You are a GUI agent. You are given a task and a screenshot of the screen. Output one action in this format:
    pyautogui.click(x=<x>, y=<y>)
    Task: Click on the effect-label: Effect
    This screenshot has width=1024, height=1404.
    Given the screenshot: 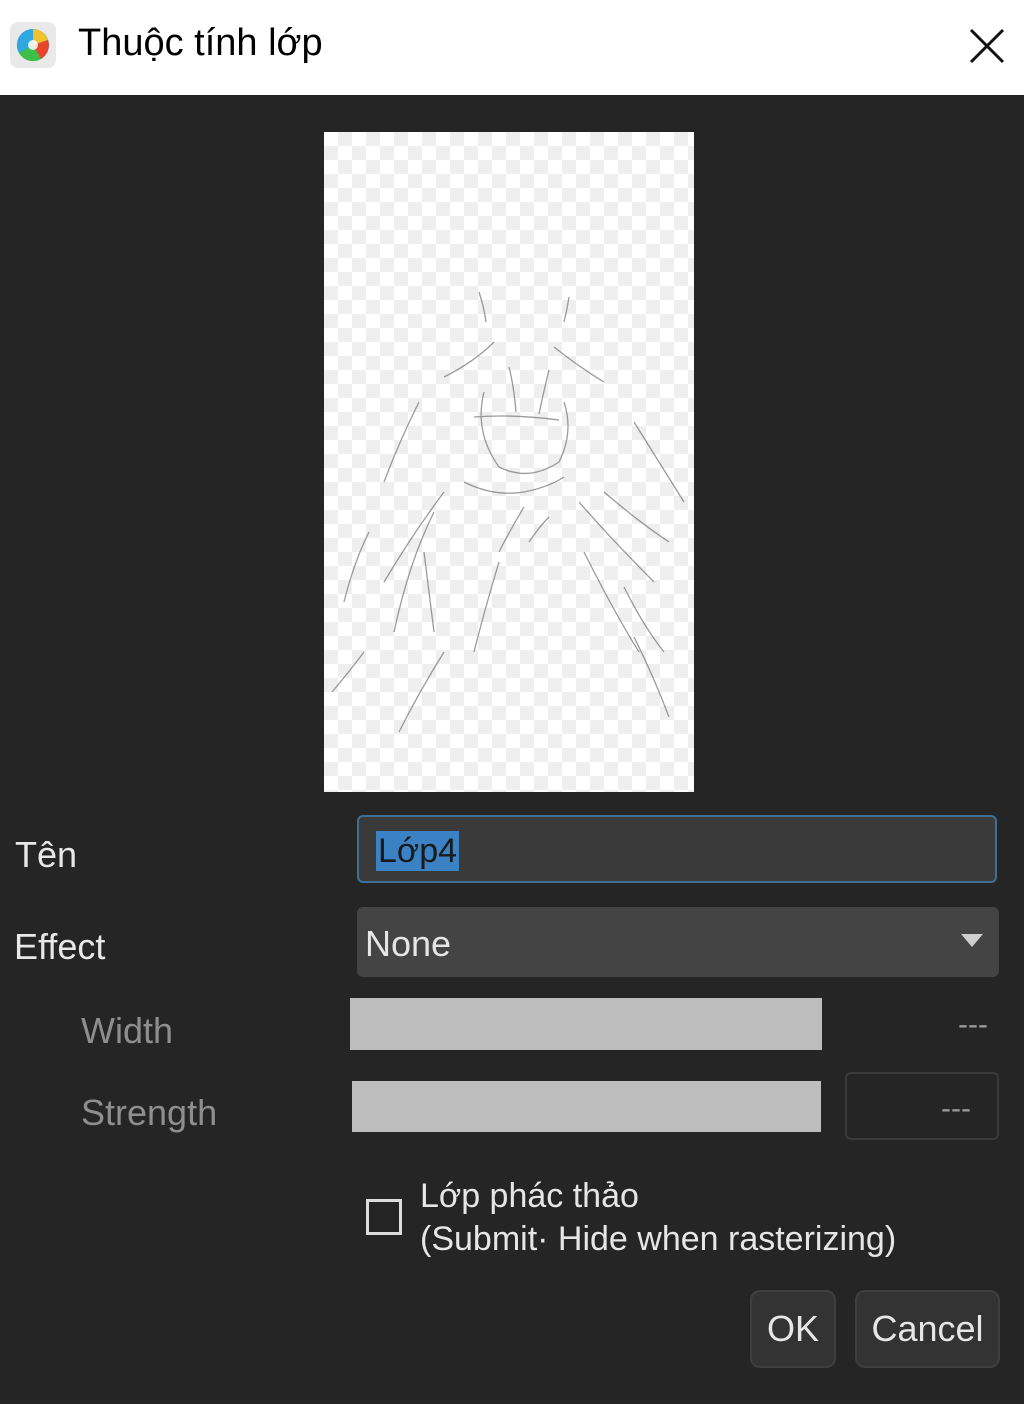 What is the action you would take?
    pyautogui.click(x=60, y=946)
    